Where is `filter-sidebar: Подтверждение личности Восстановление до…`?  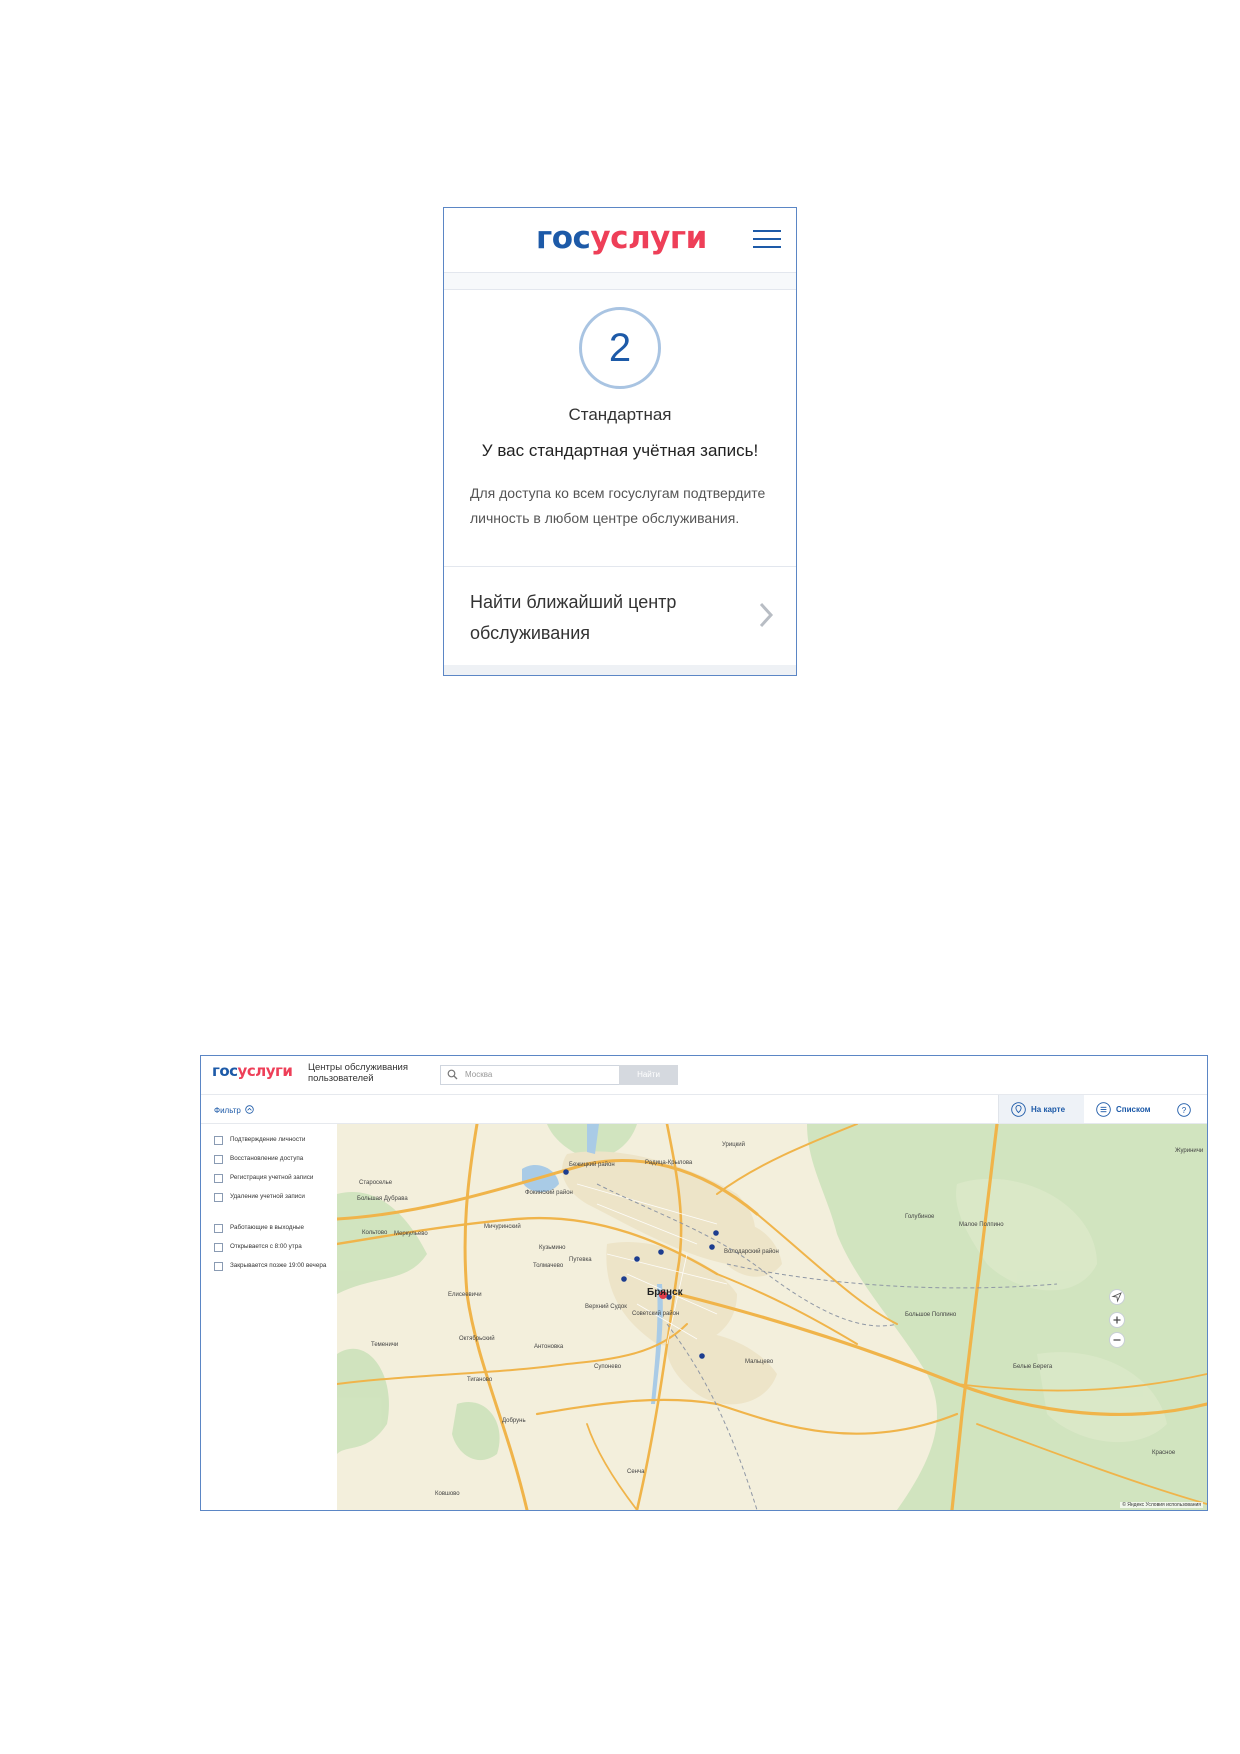
filter-sidebar: Подтверждение личности Восстановление до… is located at coordinates (268, 1317).